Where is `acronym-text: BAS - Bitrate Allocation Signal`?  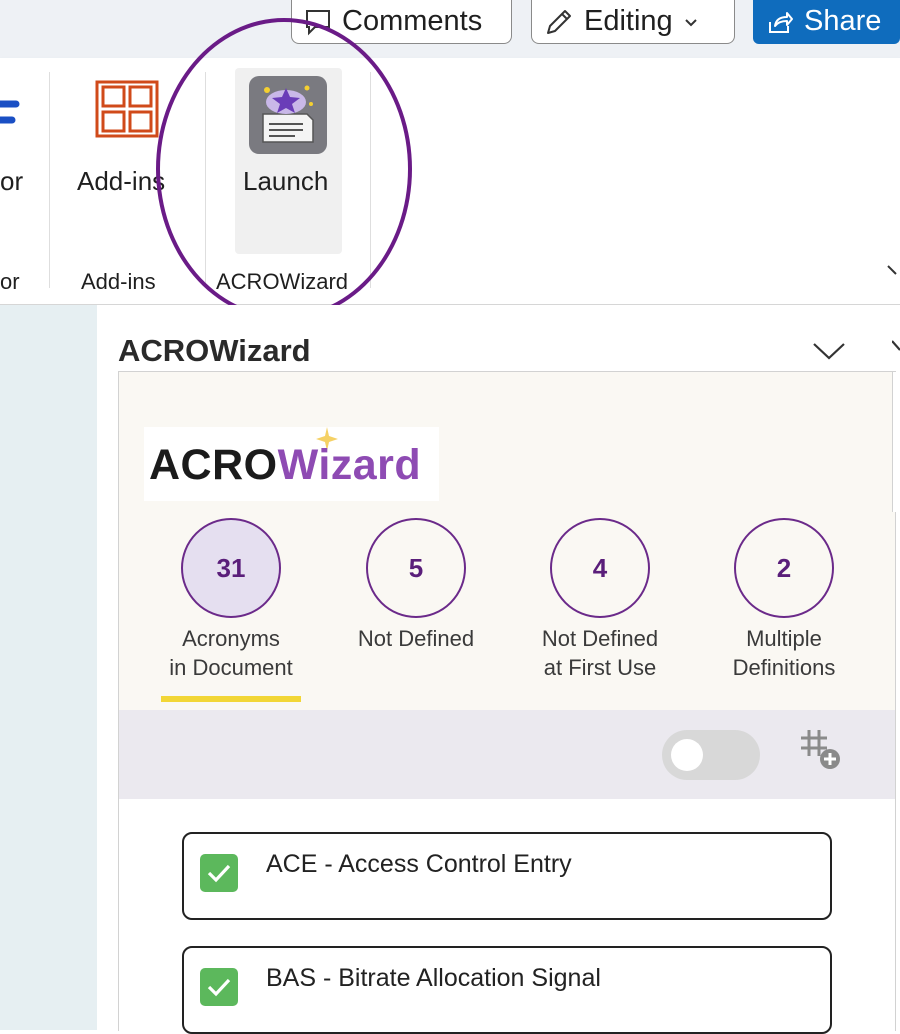 acronym-text: BAS - Bitrate Allocation Signal is located at coordinates (433, 978).